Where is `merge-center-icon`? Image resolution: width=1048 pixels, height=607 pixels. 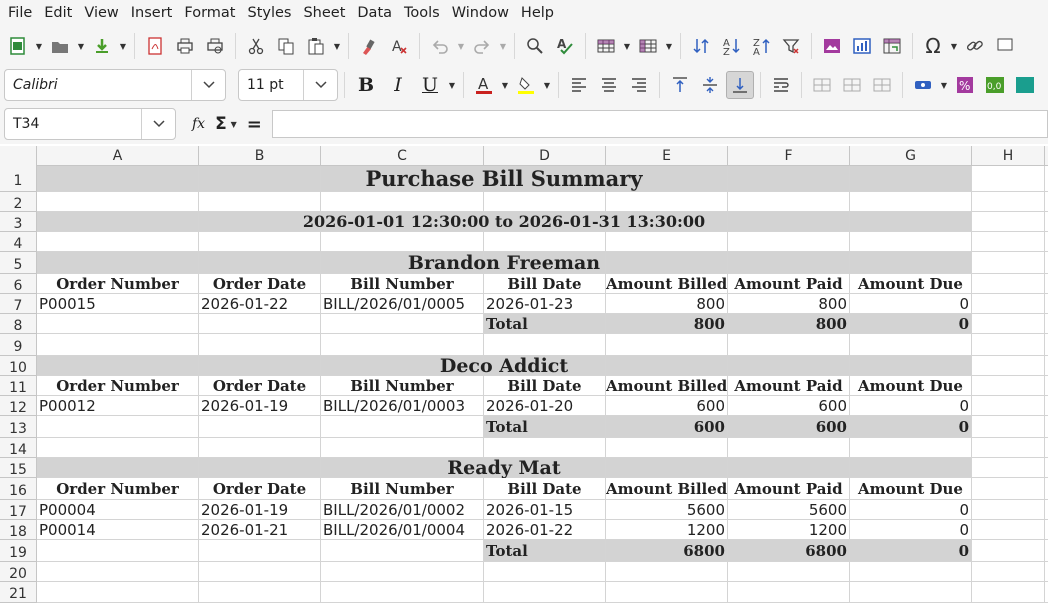
merge-center-icon is located at coordinates (822, 85).